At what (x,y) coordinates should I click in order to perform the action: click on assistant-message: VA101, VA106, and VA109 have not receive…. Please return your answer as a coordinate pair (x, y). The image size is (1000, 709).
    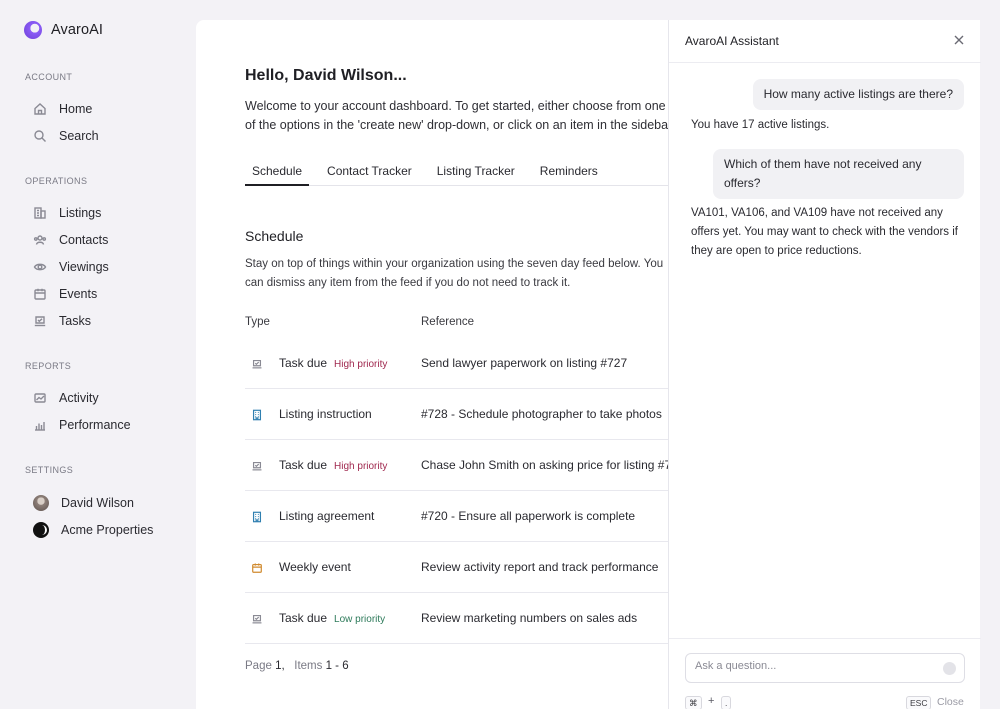
    Looking at the image, I should click on (824, 232).